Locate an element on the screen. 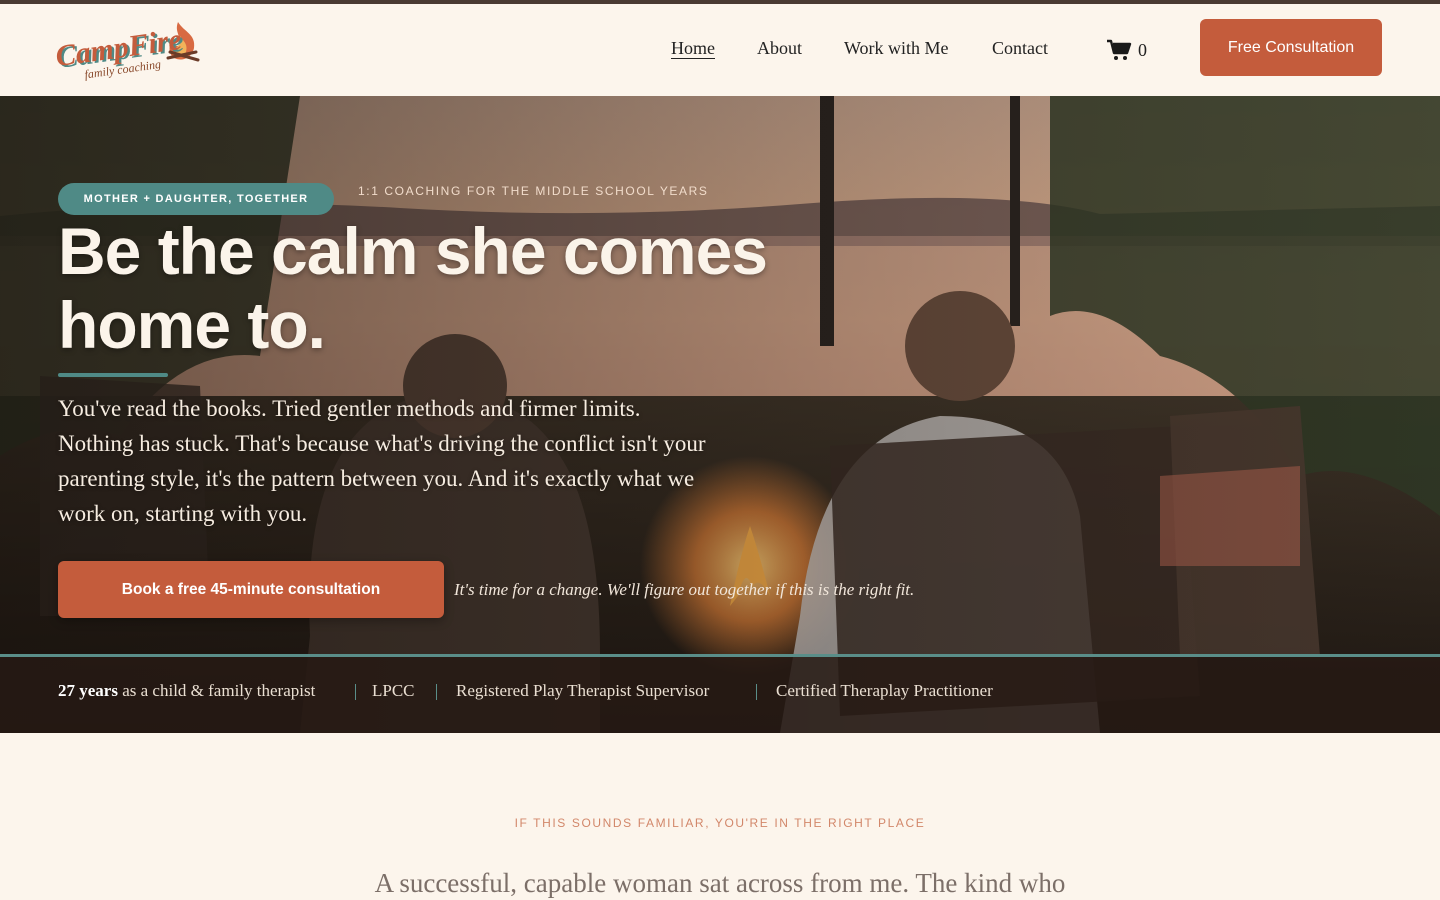 This screenshot has height=900, width=1440. book-consultation-button: Book a free 45-minute consultation is located at coordinates (251, 589).